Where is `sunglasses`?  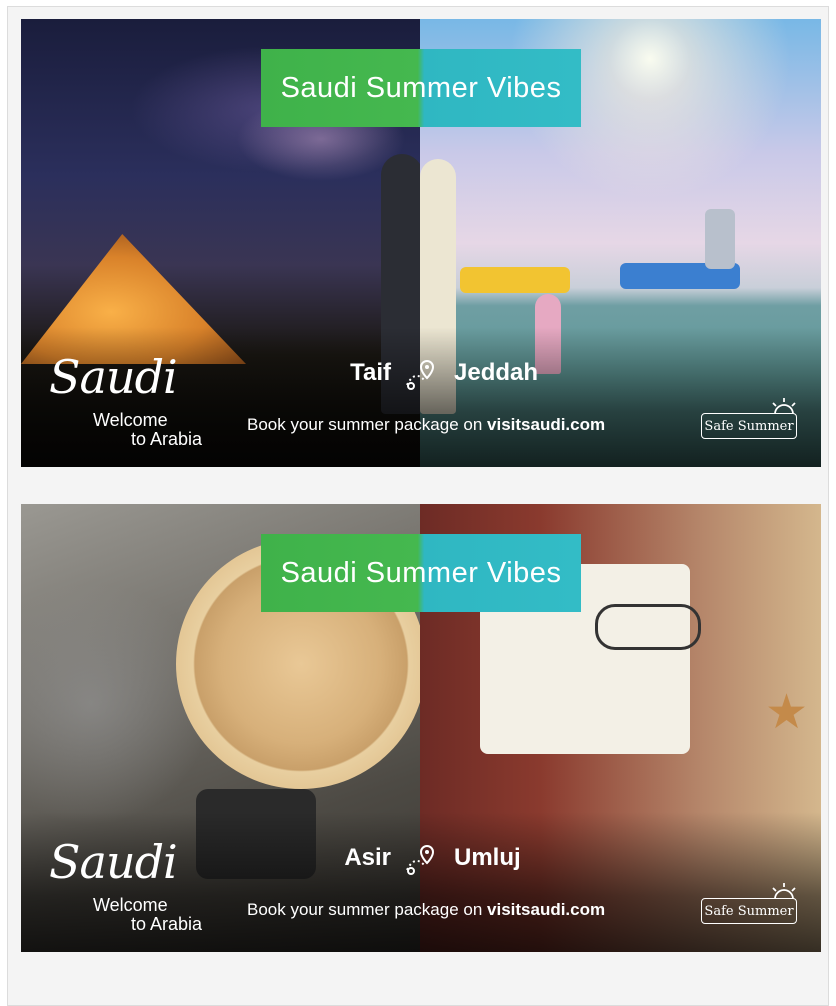 sunglasses is located at coordinates (648, 627).